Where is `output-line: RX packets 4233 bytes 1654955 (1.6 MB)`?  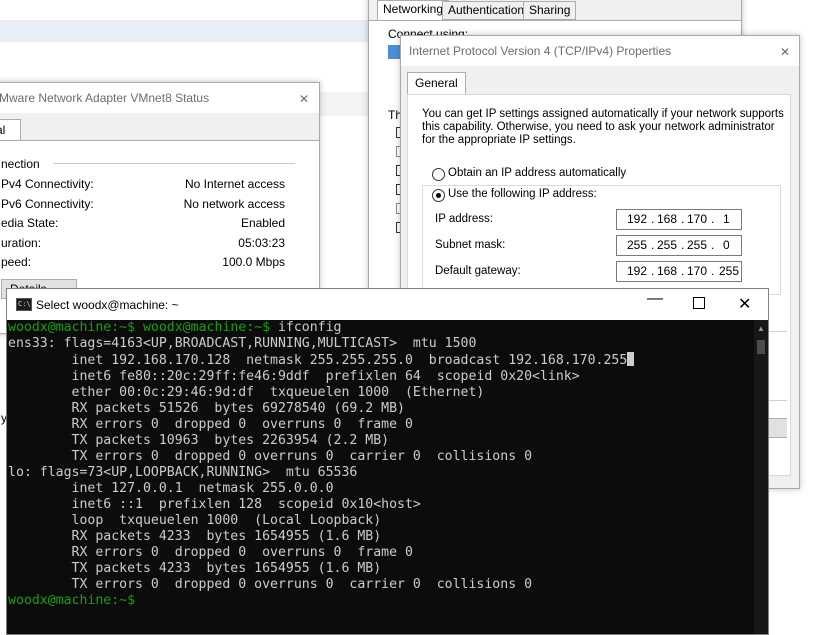 output-line: RX packets 4233 bytes 1654955 (1.6 MB) is located at coordinates (195, 536).